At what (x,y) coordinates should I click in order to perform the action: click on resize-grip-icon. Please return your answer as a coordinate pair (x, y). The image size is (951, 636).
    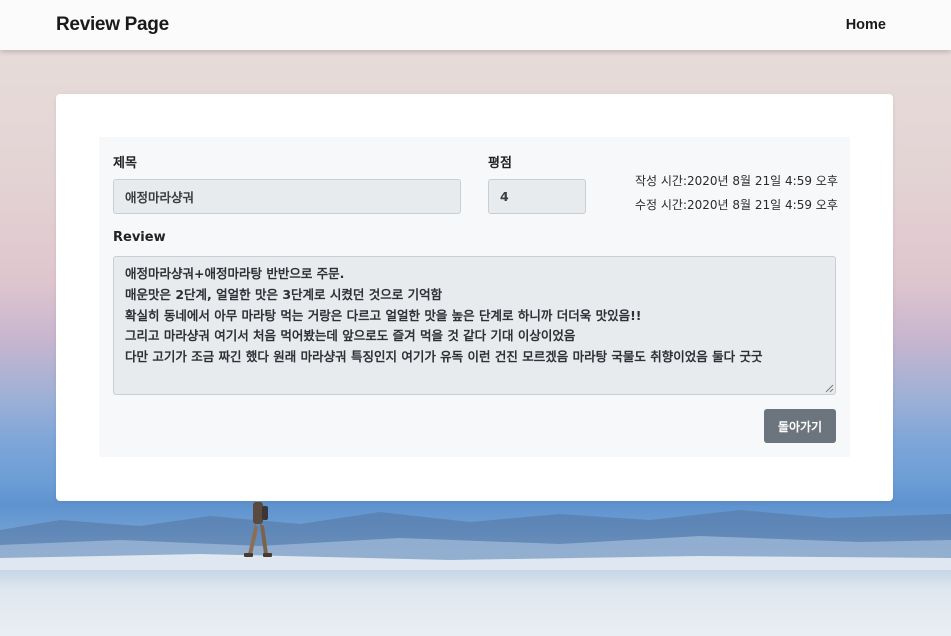
    Looking at the image, I should click on (829, 388).